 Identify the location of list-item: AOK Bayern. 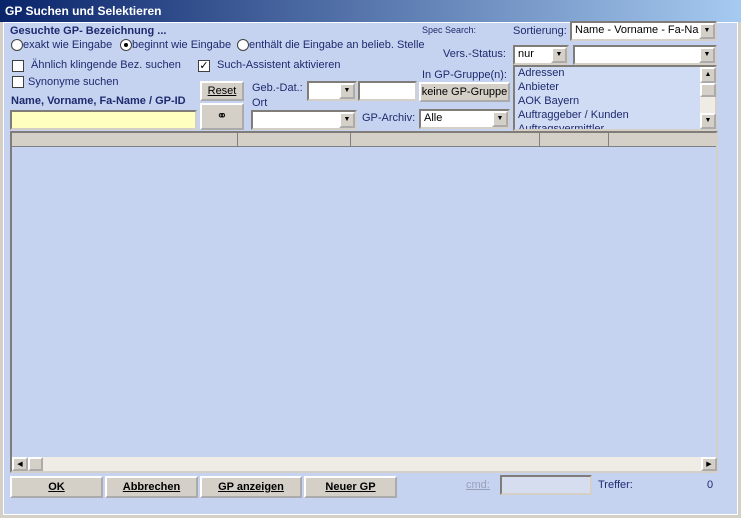
(615, 102).